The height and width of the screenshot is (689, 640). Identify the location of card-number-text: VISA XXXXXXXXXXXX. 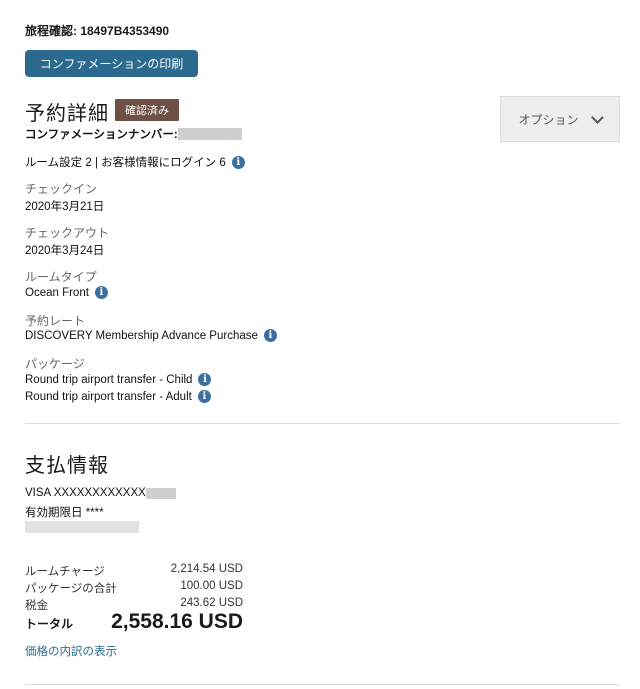
(85, 493).